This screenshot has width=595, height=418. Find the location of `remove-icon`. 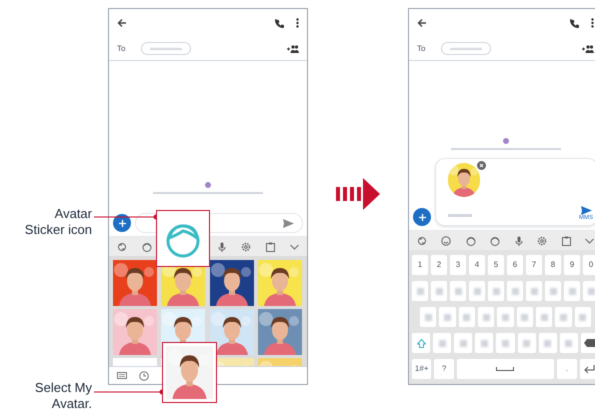

remove-icon is located at coordinates (481, 165).